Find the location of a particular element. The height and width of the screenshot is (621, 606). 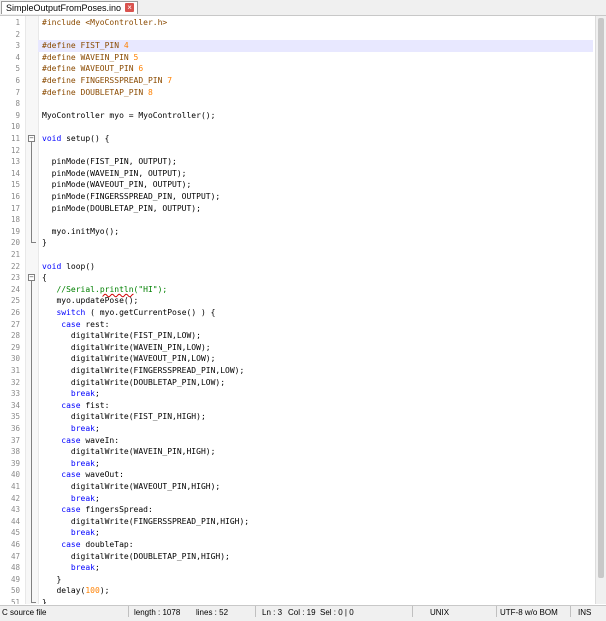

line-number: 36 is located at coordinates (15, 428).